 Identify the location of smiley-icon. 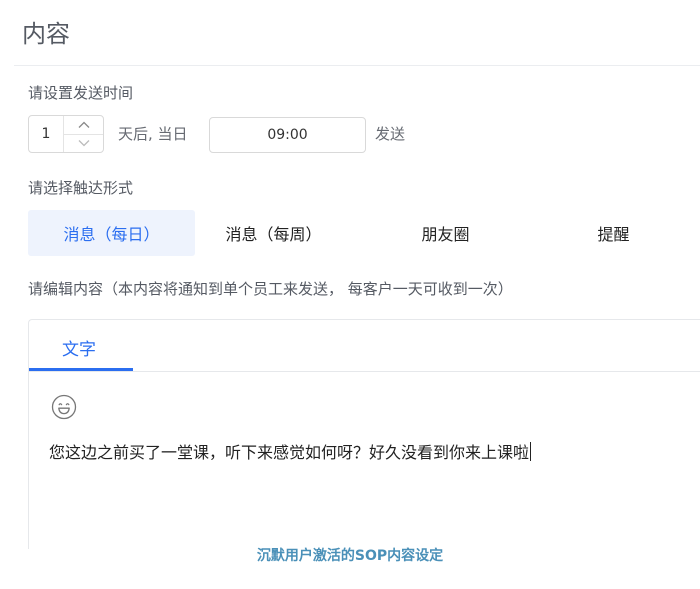
(64, 407).